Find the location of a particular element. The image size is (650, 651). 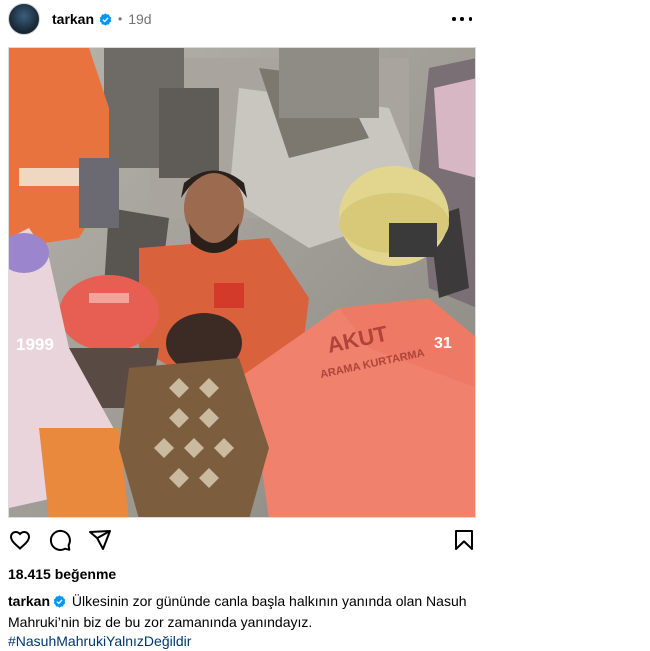

heart-icon is located at coordinates (20, 542).